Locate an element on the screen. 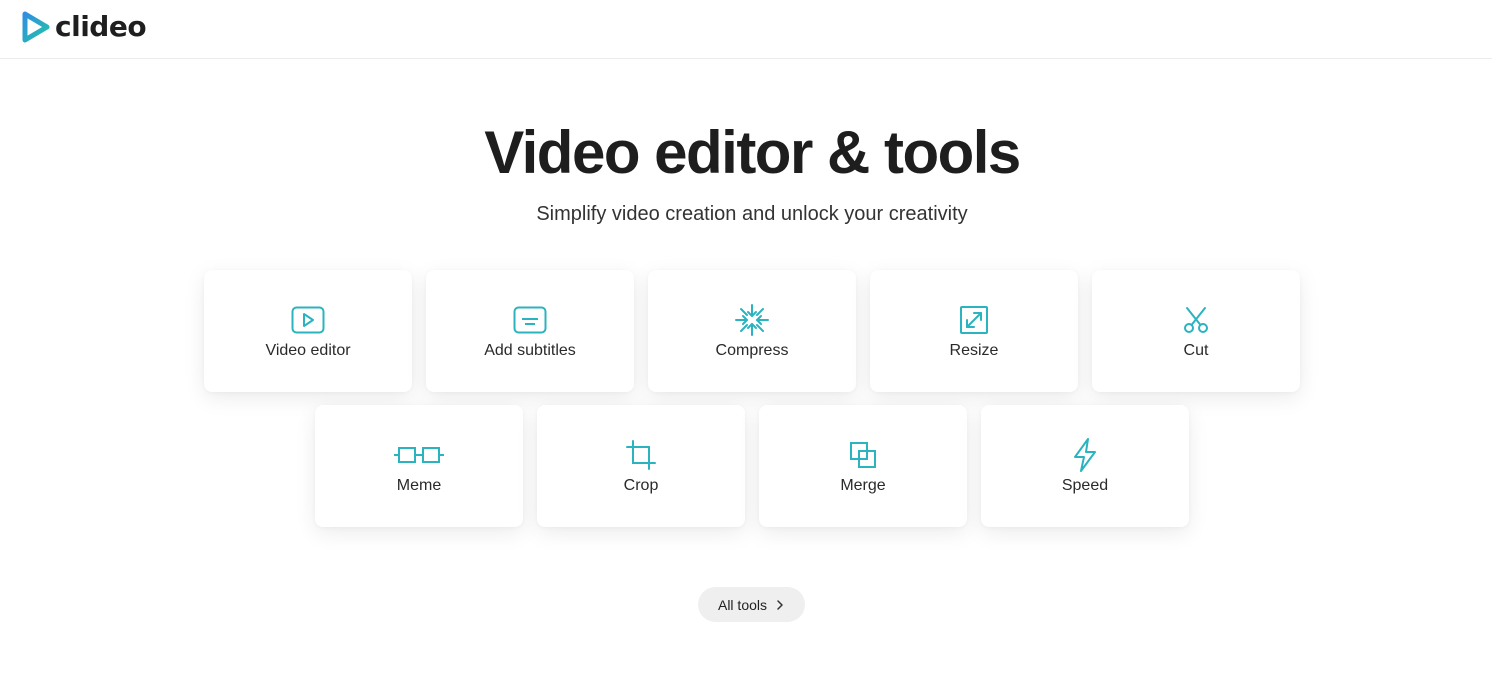 The width and height of the screenshot is (1492, 681). compress-arrows-icon is located at coordinates (752, 320).